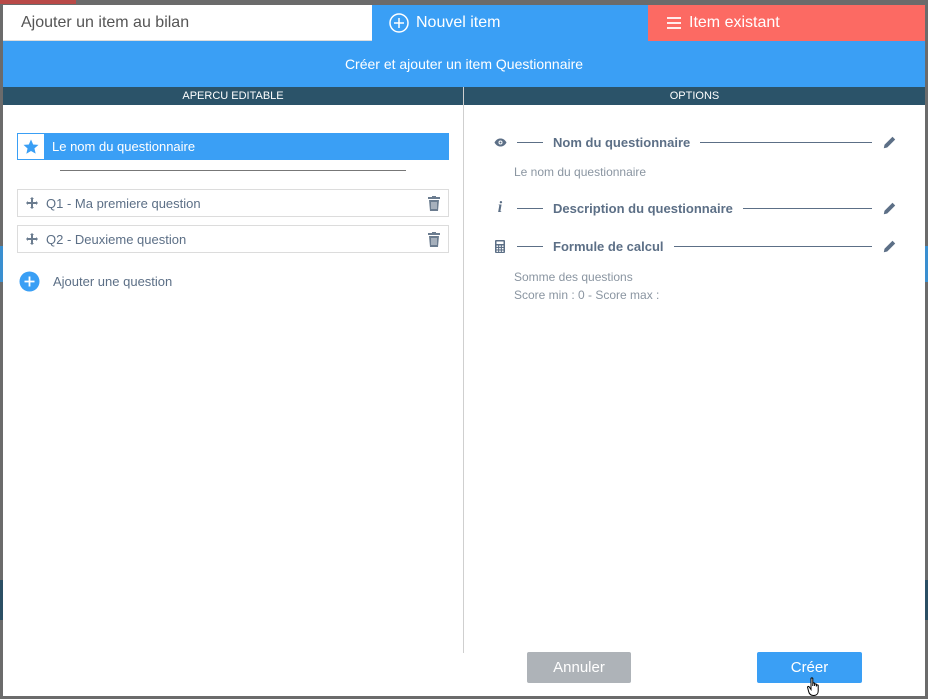  I want to click on info-icon: i, so click(500, 207).